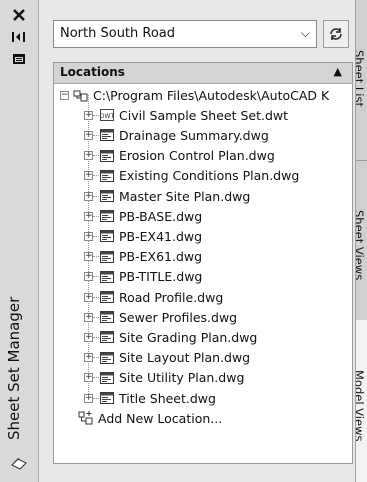 The height and width of the screenshot is (482, 367). What do you see at coordinates (80, 96) in the screenshot?
I see `folder-location-icon` at bounding box center [80, 96].